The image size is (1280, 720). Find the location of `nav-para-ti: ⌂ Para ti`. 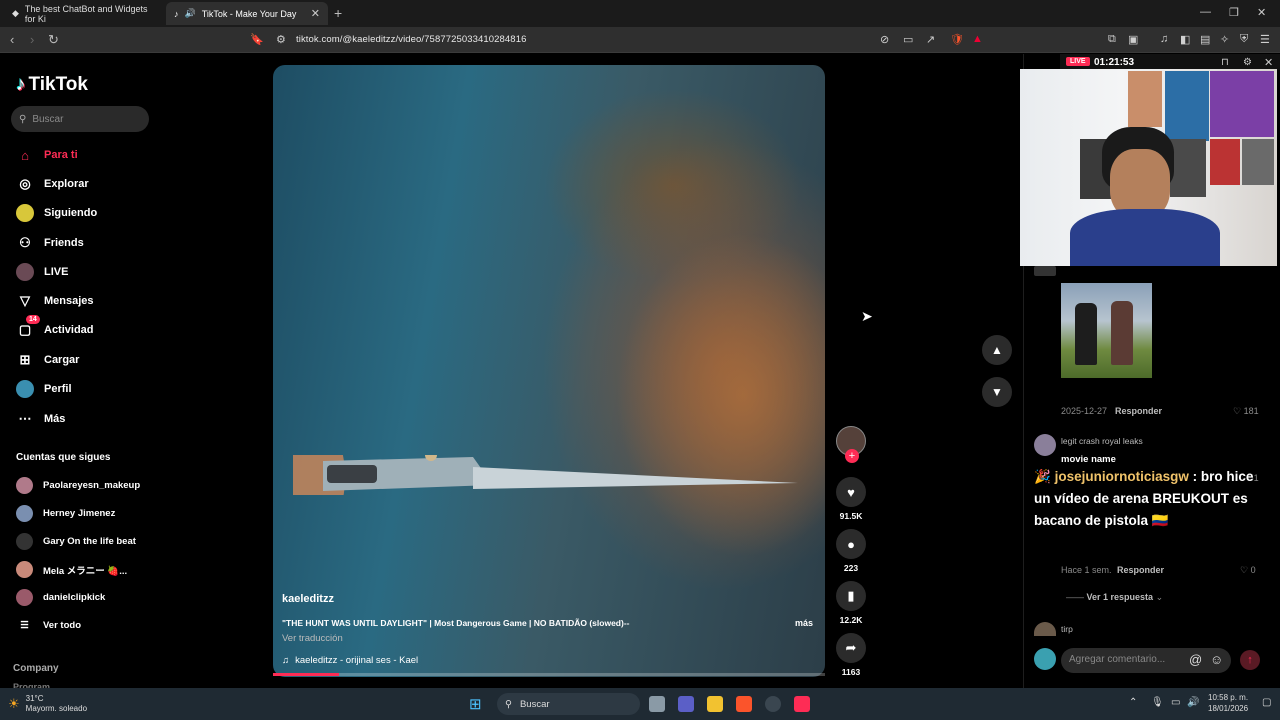

nav-para-ti: ⌂ Para ti is located at coordinates (47, 155).